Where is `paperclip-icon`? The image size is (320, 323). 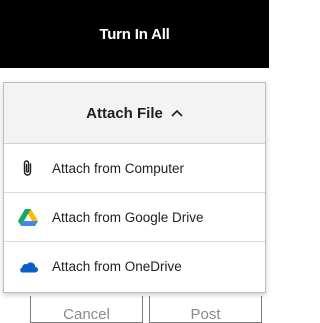 paperclip-icon is located at coordinates (28, 168).